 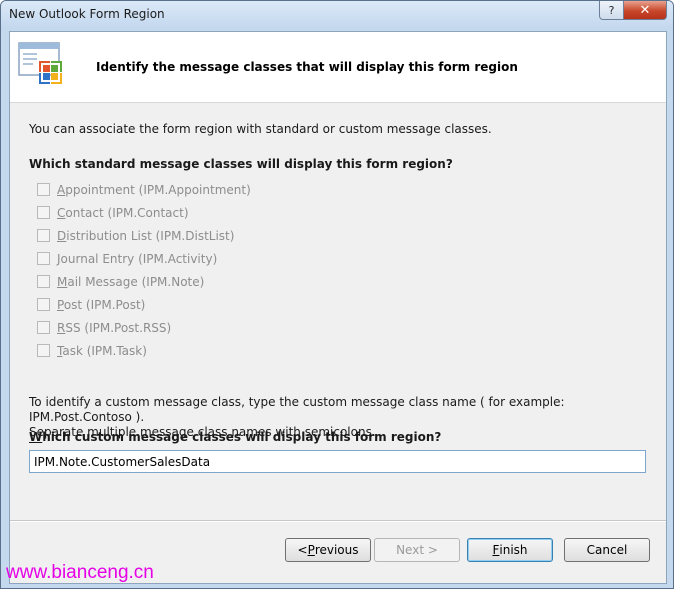 I want to click on checkbox-contact: Contact (IPM.Contact), so click(x=144, y=212).